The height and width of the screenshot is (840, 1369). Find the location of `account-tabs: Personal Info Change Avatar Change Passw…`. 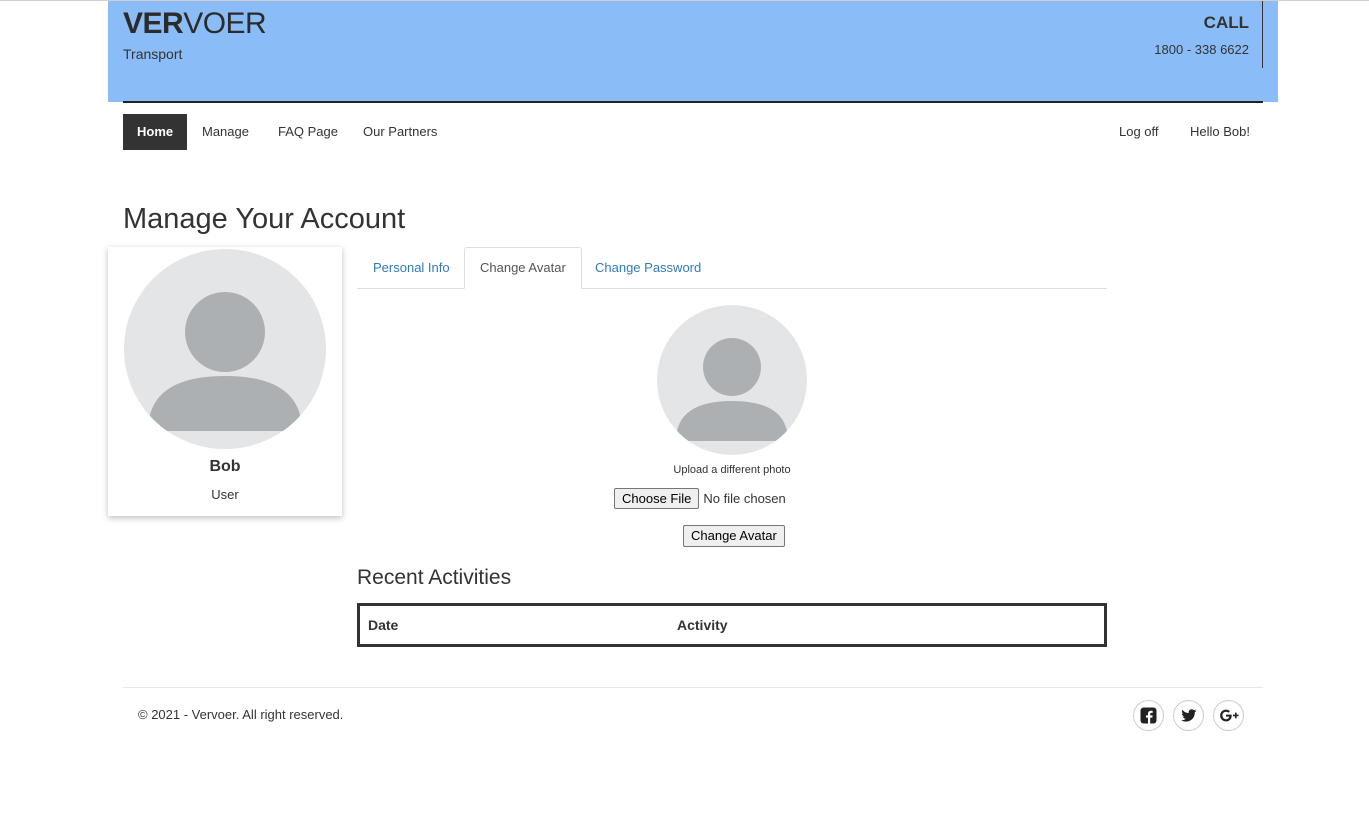

account-tabs: Personal Info Change Avatar Change Passw… is located at coordinates (732, 268).